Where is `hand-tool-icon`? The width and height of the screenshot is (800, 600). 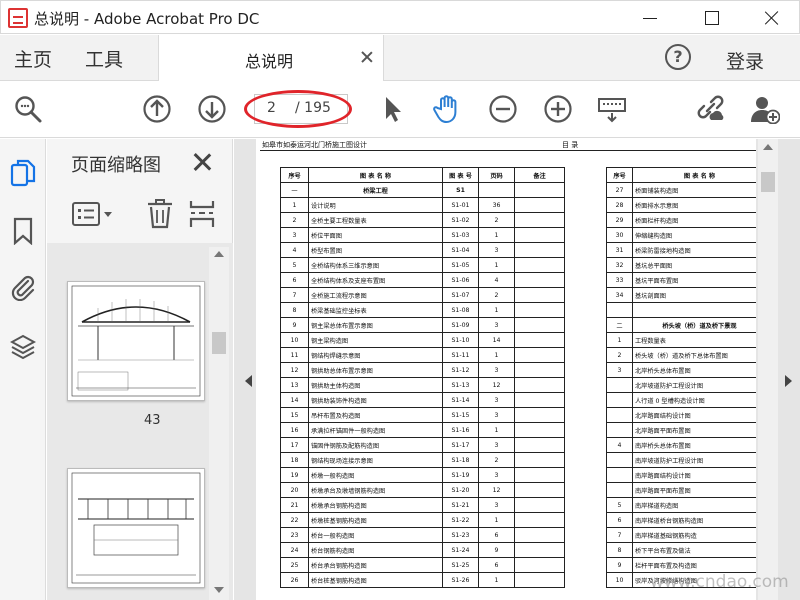
hand-tool-icon is located at coordinates (447, 109).